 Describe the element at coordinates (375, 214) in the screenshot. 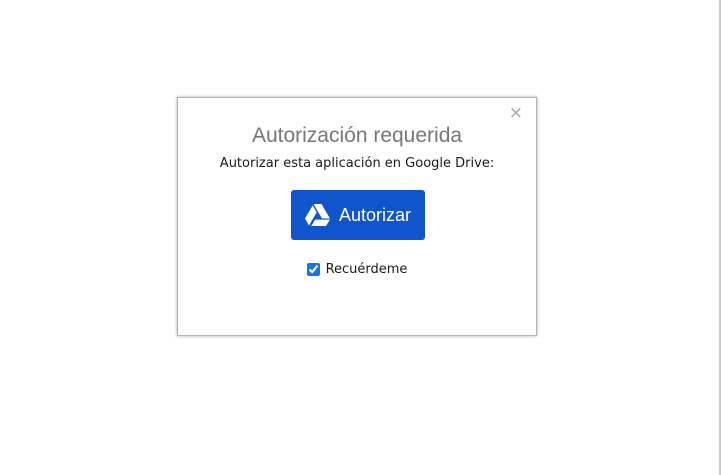

I see `authorize-button-label: Autorizar` at that location.